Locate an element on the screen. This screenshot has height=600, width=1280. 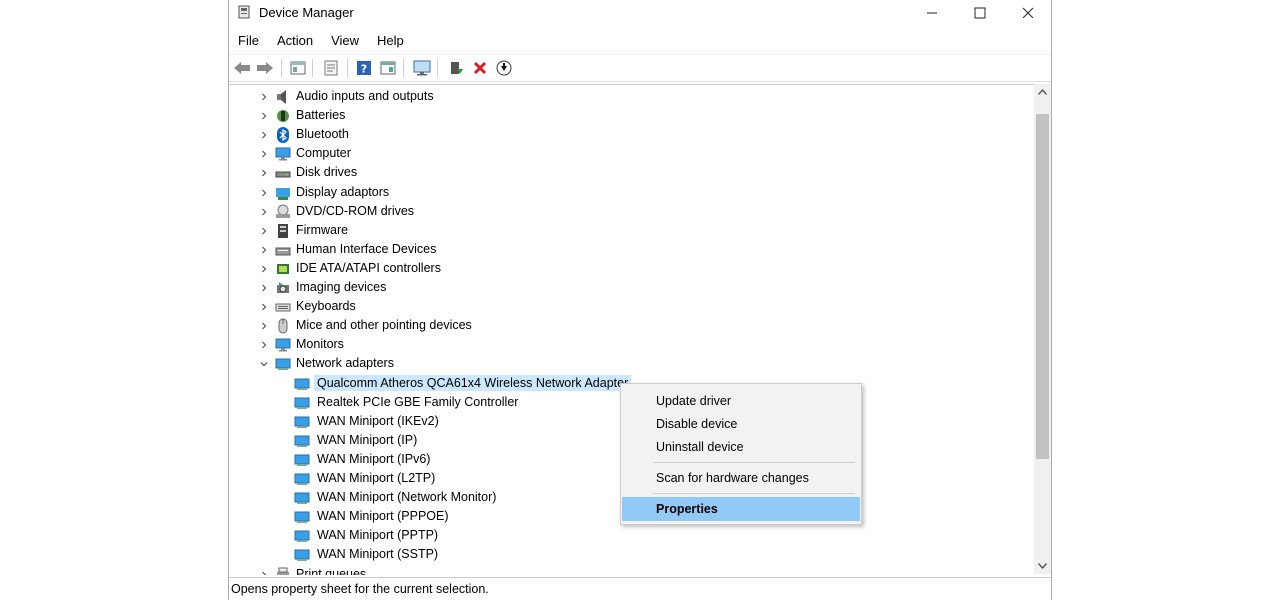
enable-device-button is located at coordinates (456, 68).